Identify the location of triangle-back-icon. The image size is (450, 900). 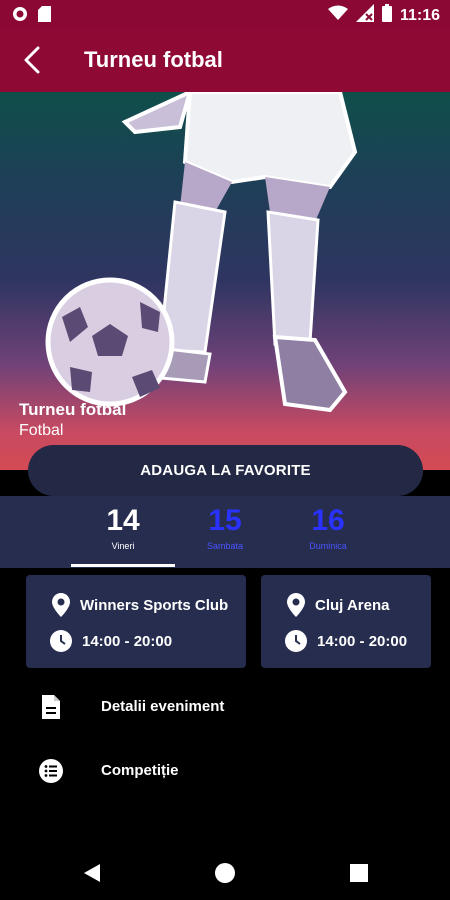
(92, 873).